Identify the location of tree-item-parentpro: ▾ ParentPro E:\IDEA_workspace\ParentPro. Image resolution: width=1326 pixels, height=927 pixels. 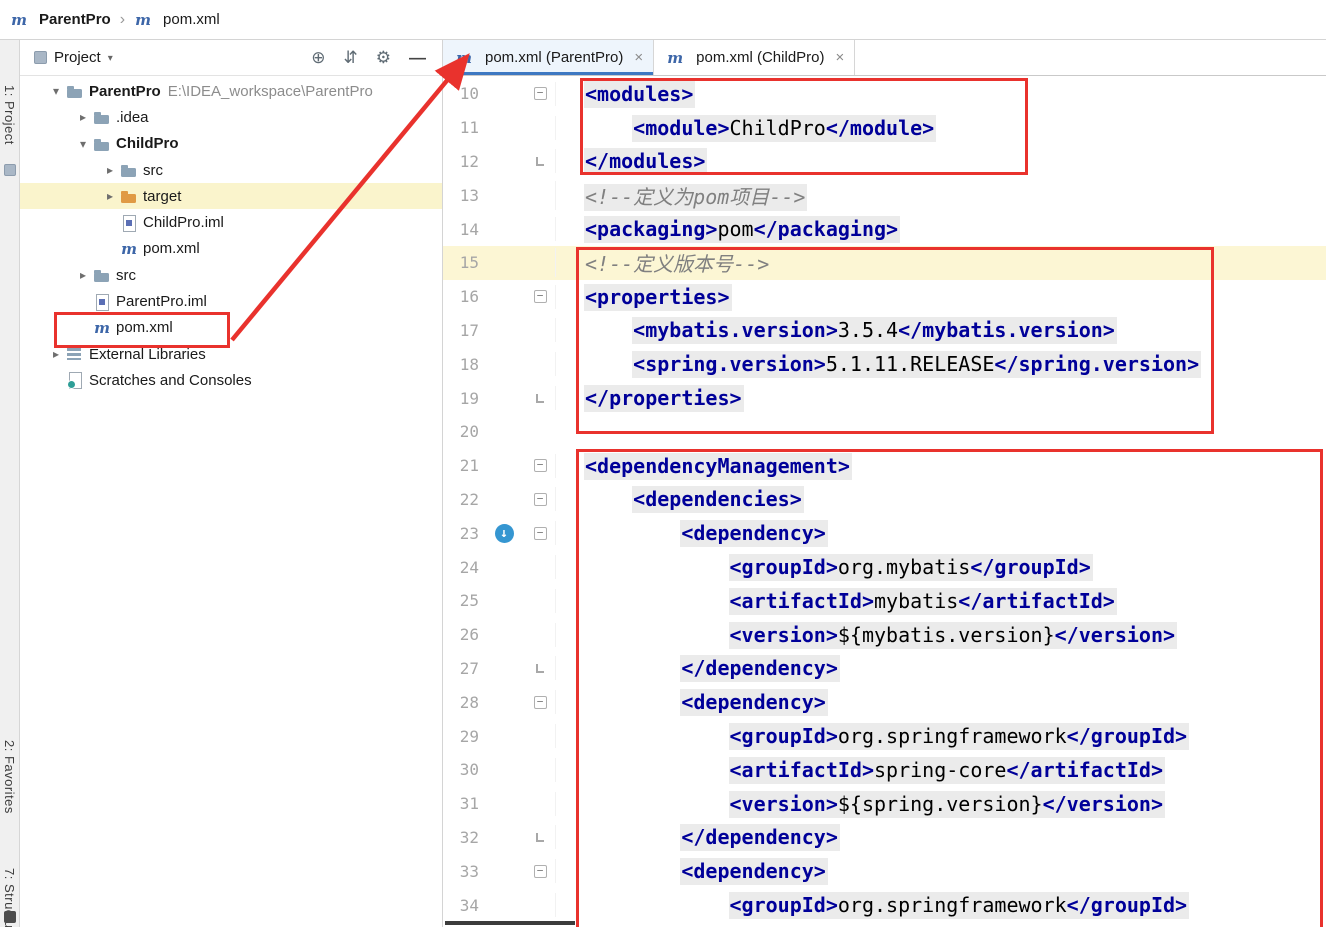
(231, 91).